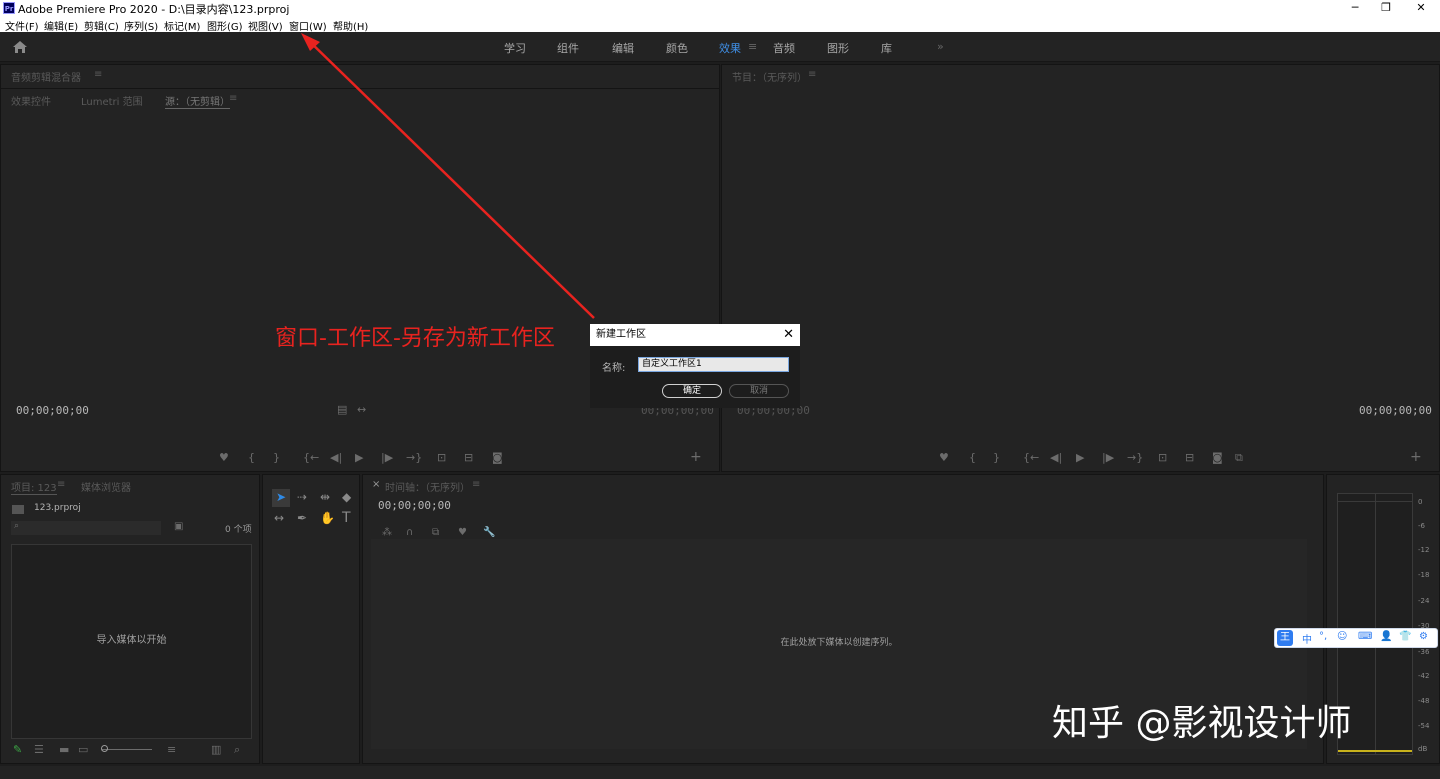  I want to click on program-mark-out-icon: }, so click(996, 457).